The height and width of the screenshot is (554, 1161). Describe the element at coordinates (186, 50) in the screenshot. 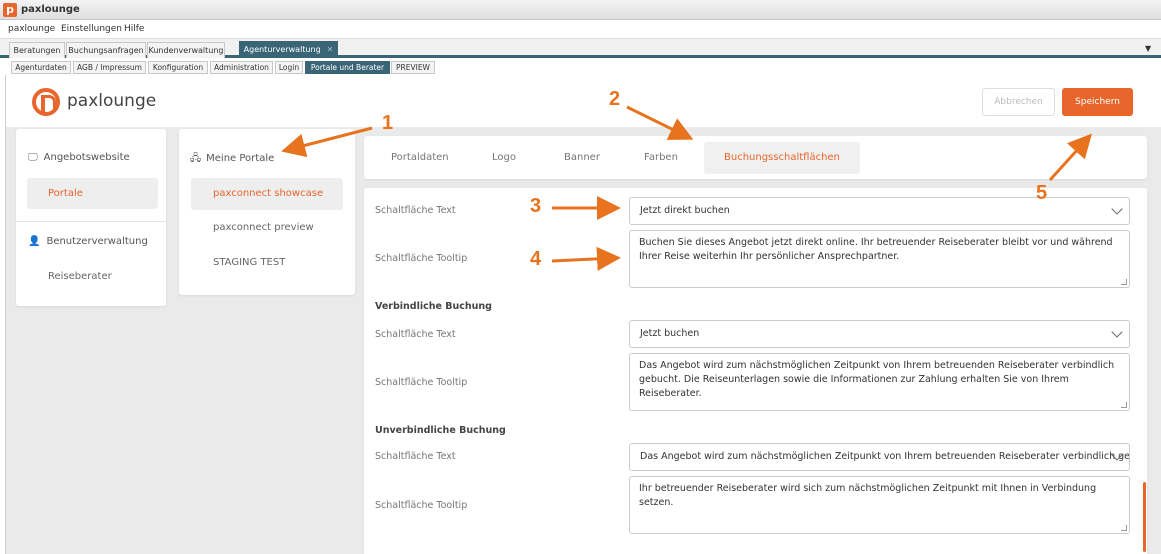

I see `tab-kundenverwaltung: Kundenverwaltung` at that location.